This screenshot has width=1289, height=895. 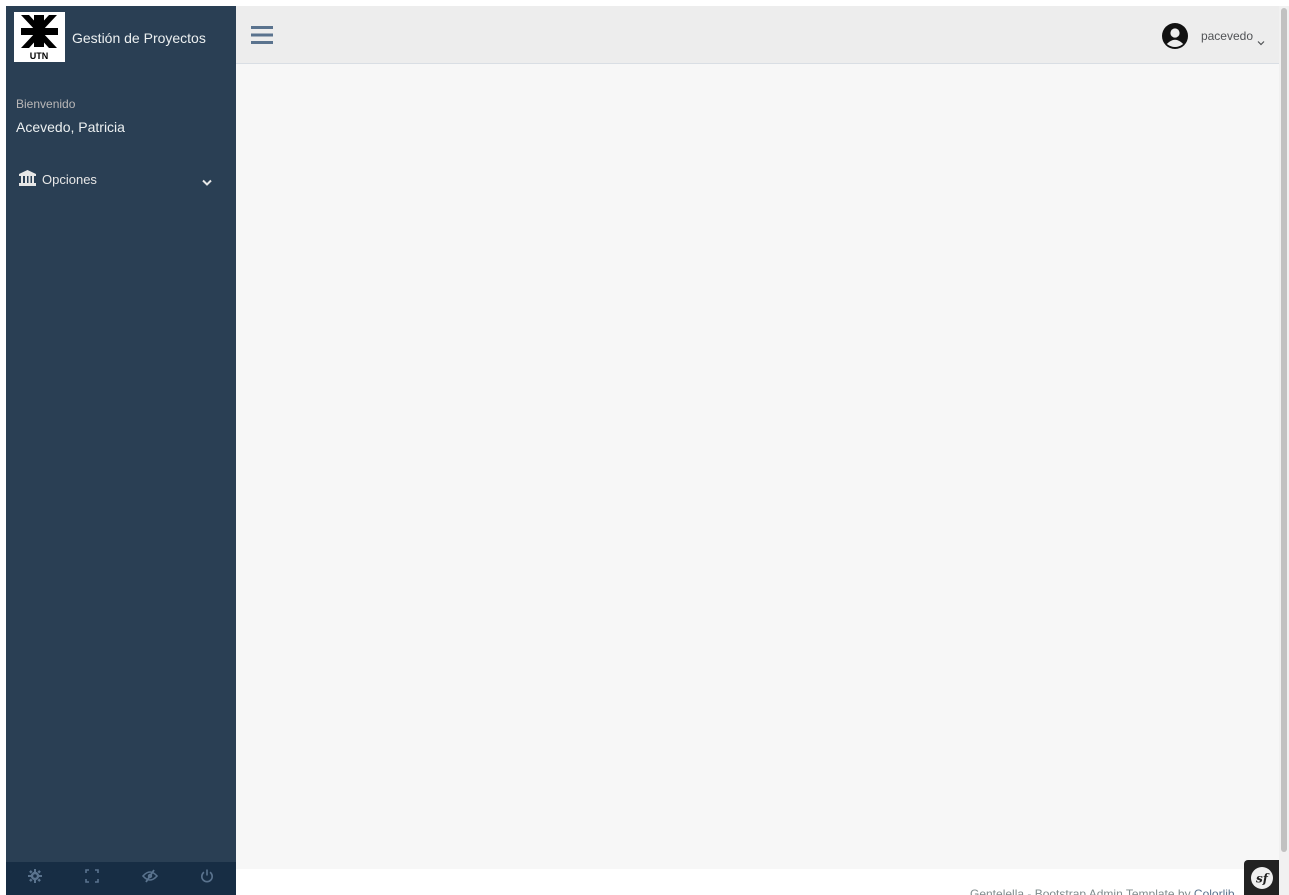 I want to click on eye-slash-icon, so click(x=149, y=878).